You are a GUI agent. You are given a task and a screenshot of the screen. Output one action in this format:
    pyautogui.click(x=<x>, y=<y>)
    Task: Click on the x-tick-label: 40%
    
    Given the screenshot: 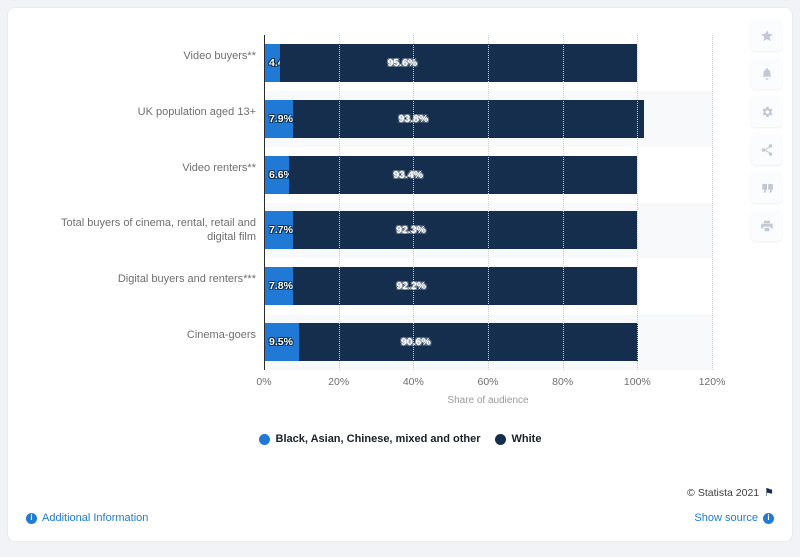 What is the action you would take?
    pyautogui.click(x=413, y=382)
    